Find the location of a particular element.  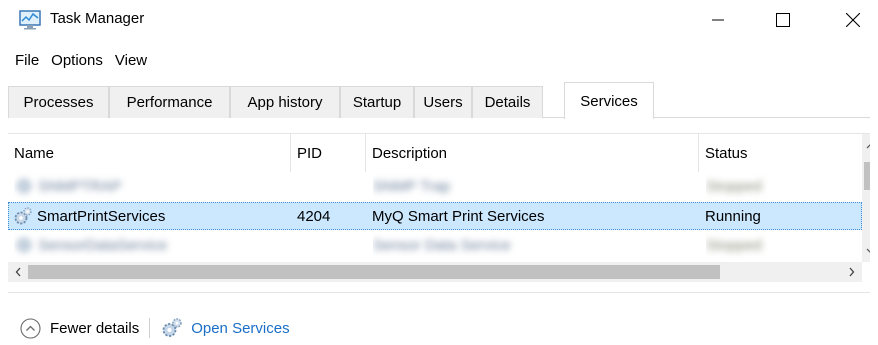

tab-performance: Performance is located at coordinates (169, 102).